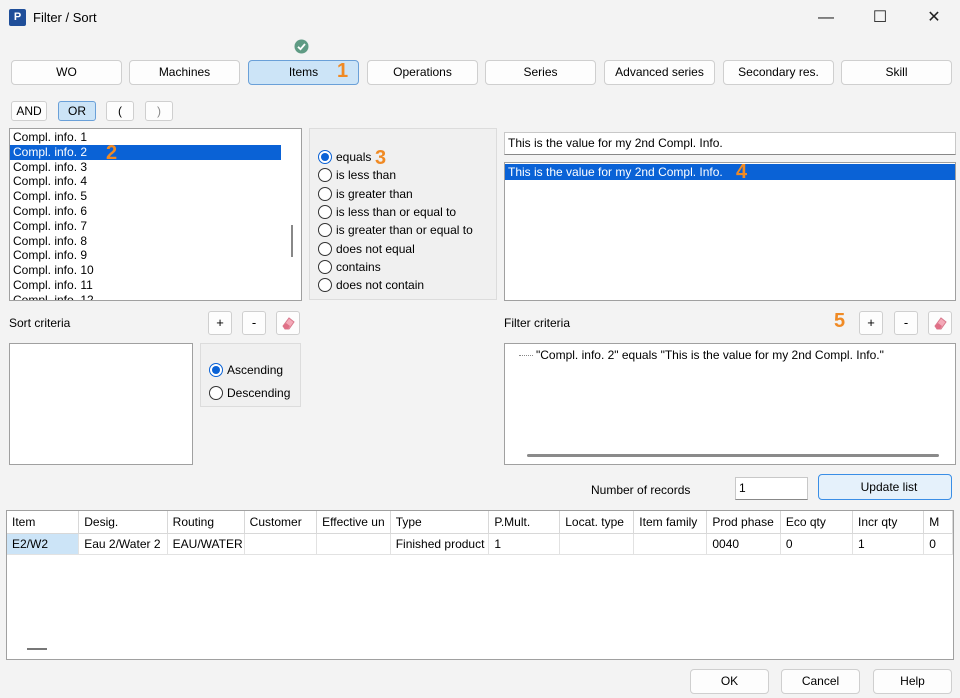  Describe the element at coordinates (817, 522) in the screenshot. I see `grid-column-header: Eco qty` at that location.